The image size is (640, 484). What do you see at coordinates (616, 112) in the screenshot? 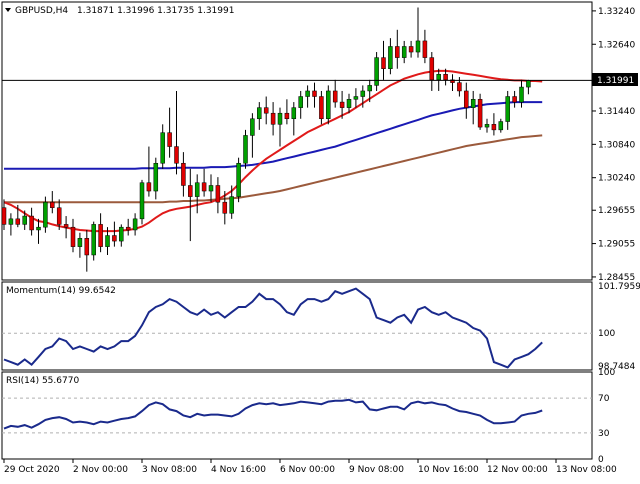
I see `price-tick-label: 1.31440` at bounding box center [616, 112].